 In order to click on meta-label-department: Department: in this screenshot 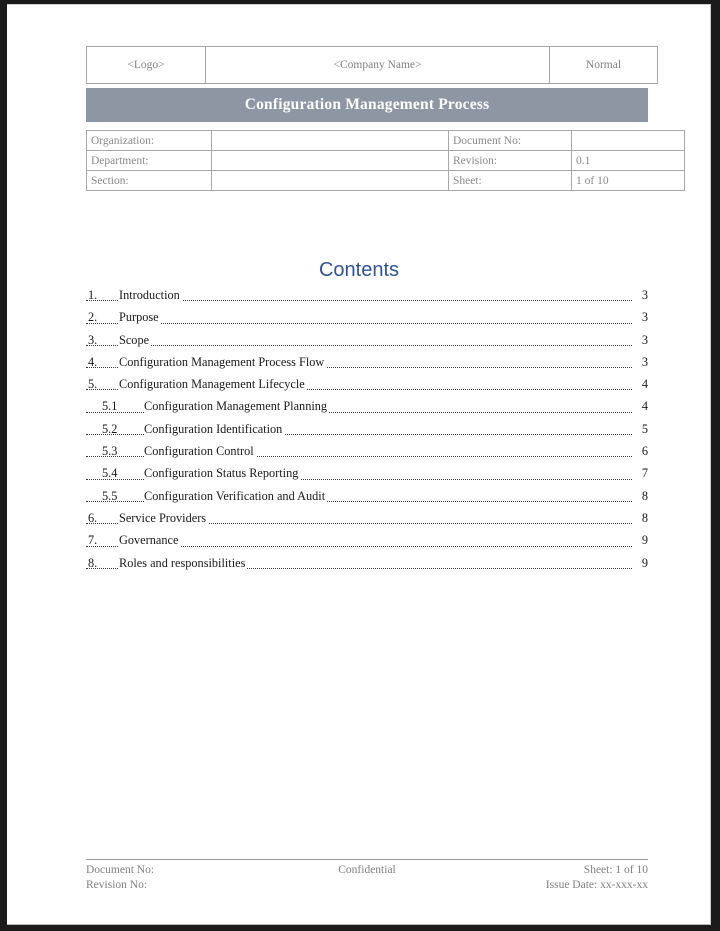, I will do `click(149, 160)`.